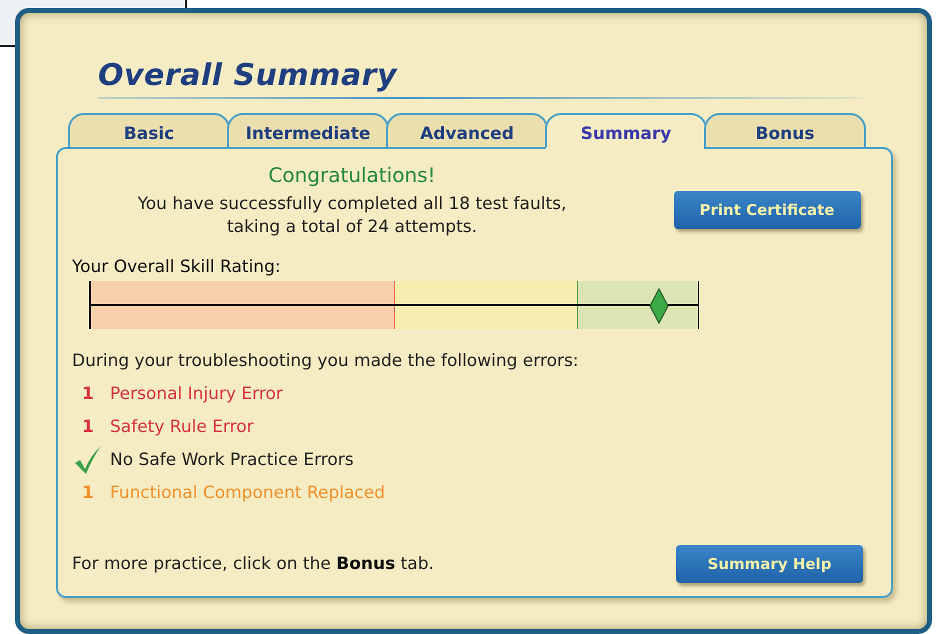 The image size is (944, 634). Describe the element at coordinates (767, 210) in the screenshot. I see `print-certificate-button: Print Certificate` at that location.